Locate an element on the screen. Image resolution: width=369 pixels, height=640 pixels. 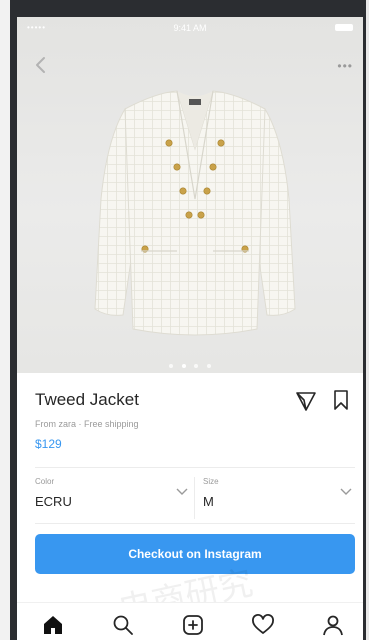
home-icon is located at coordinates (53, 625).